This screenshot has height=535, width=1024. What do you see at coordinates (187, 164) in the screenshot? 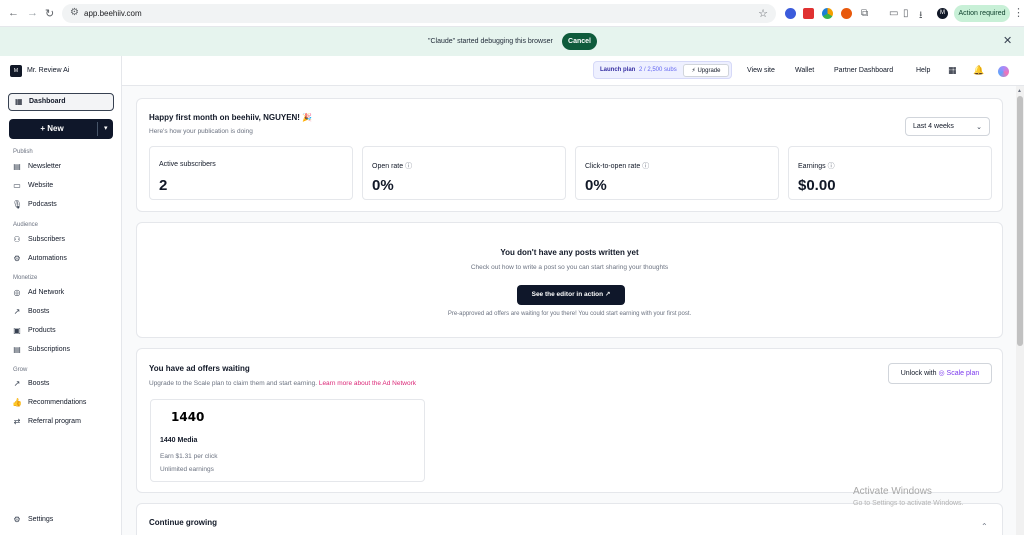
I see `stat-label: Active subscribers` at bounding box center [187, 164].